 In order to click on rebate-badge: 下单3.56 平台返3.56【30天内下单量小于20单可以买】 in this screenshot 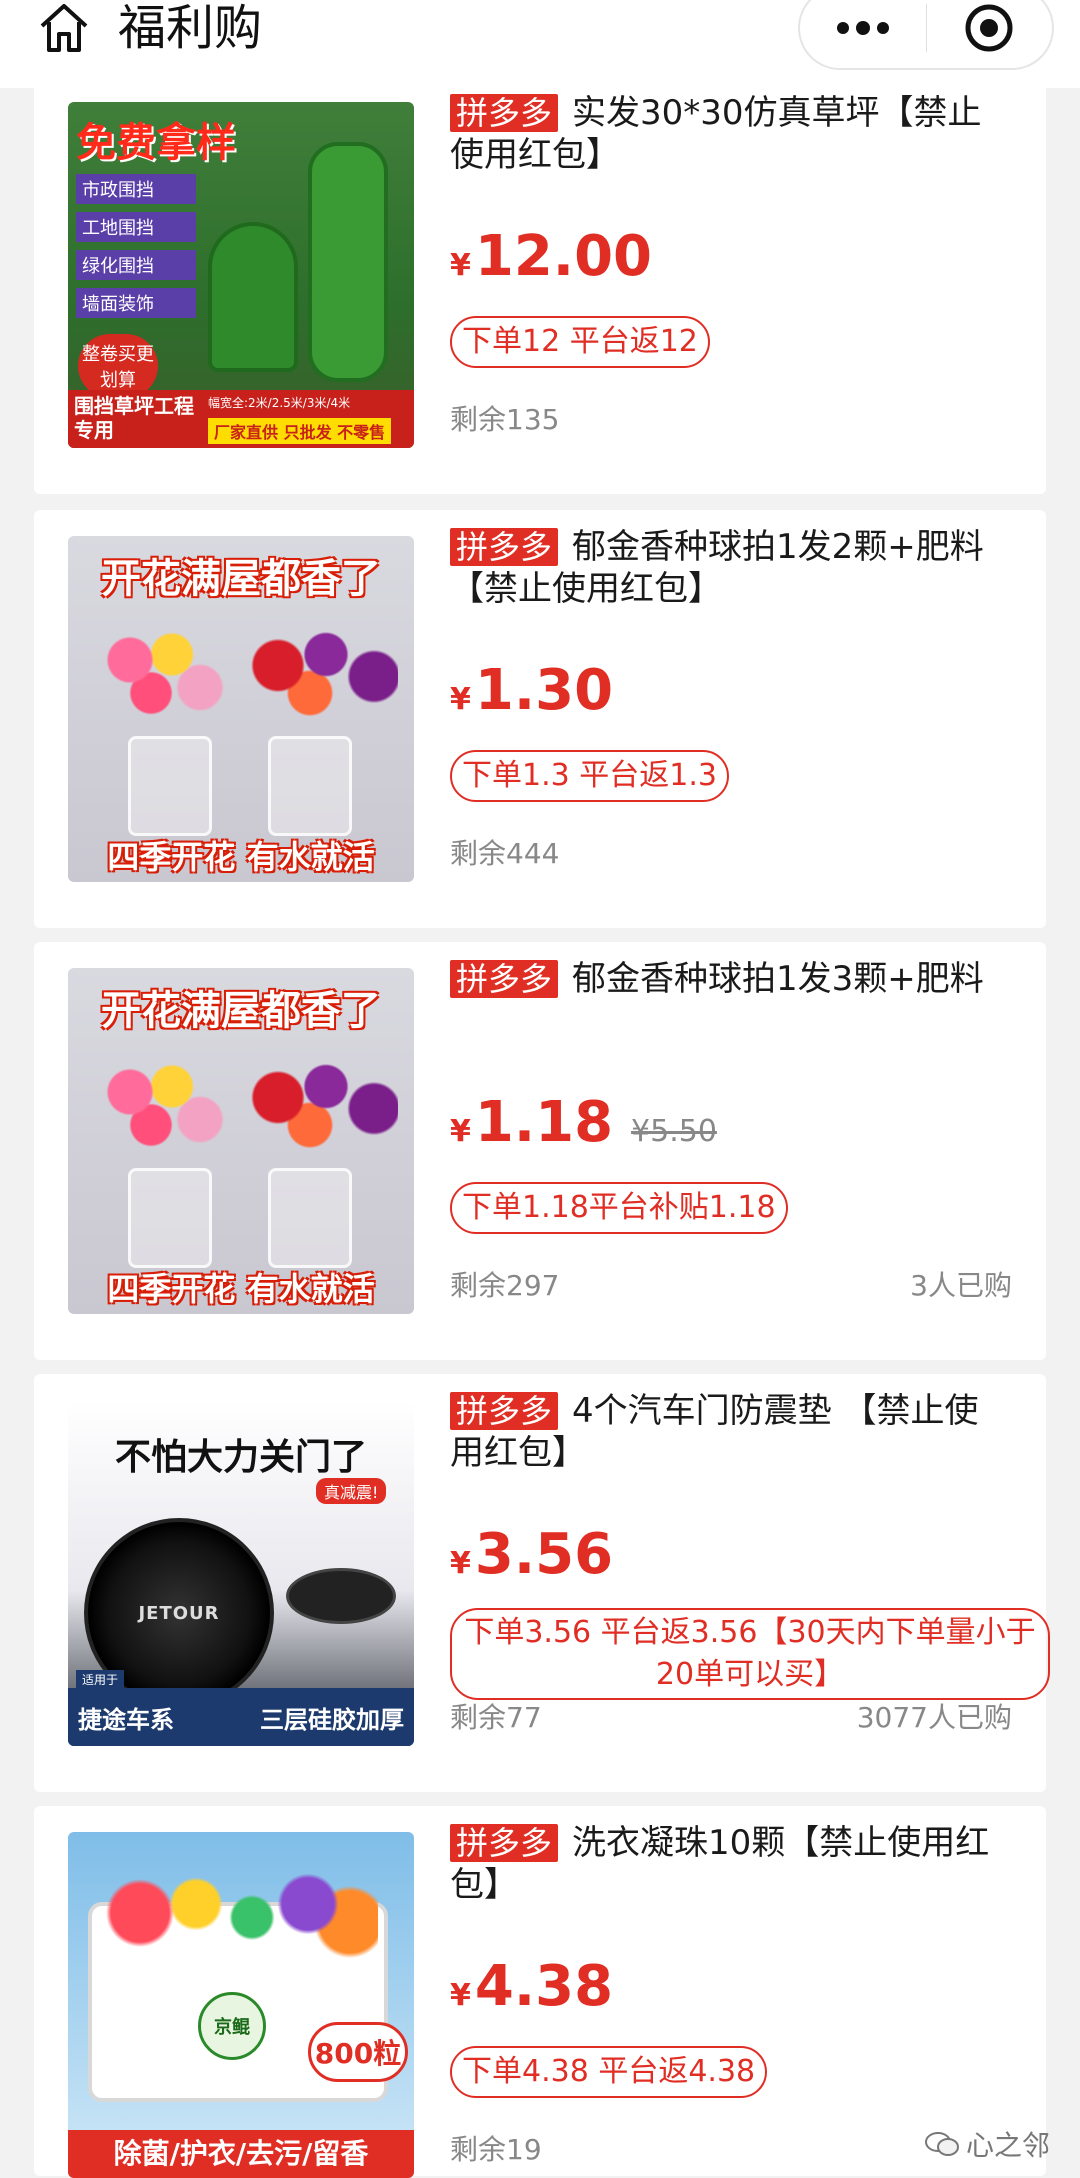, I will do `click(750, 1654)`.